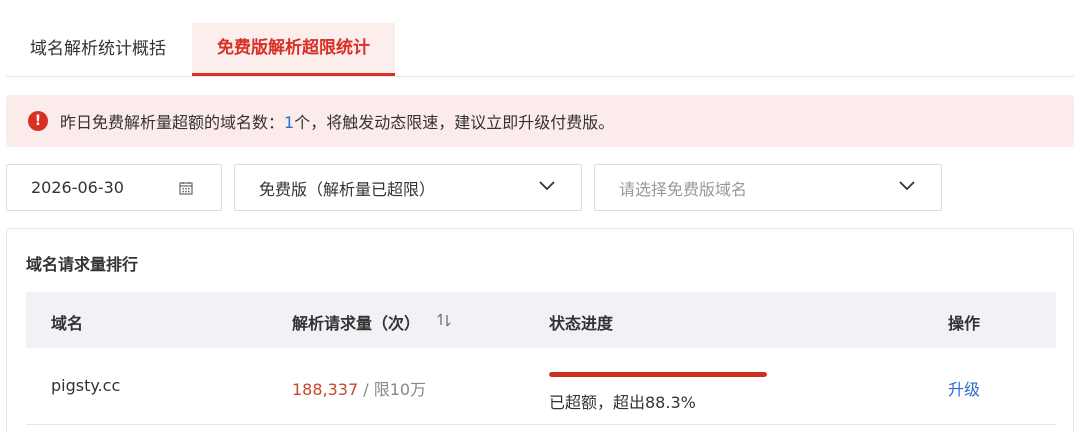 This screenshot has height=432, width=1080. I want to click on alert-suffix: 个，将触发动态限速，建议立即升级付费版。, so click(454, 122).